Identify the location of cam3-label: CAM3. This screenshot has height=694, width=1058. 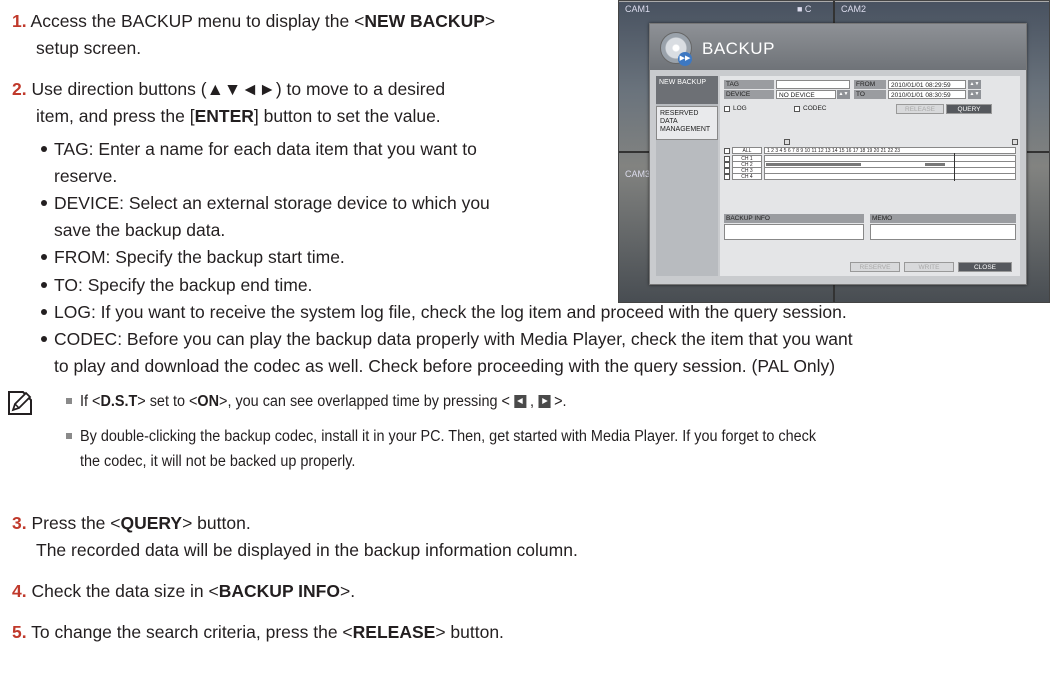
(638, 174).